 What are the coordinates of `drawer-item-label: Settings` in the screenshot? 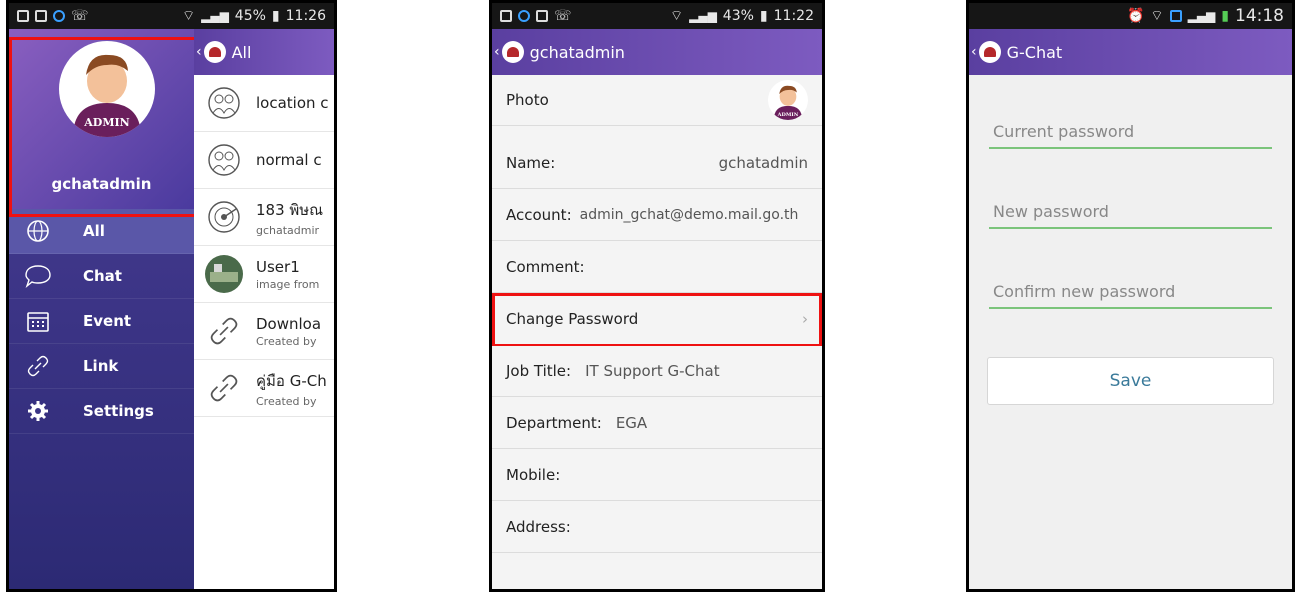 It's located at (118, 411).